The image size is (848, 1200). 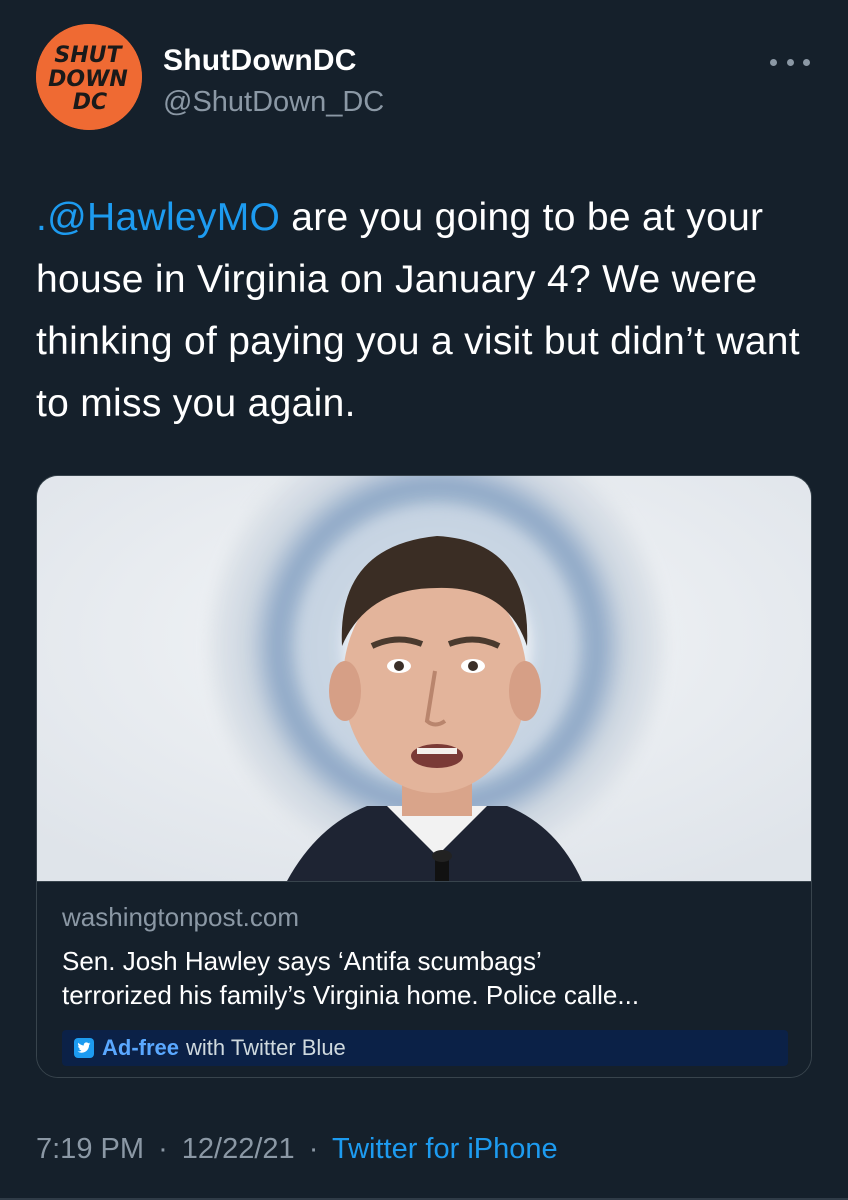 What do you see at coordinates (773, 62) in the screenshot?
I see `more-horizontal-icon` at bounding box center [773, 62].